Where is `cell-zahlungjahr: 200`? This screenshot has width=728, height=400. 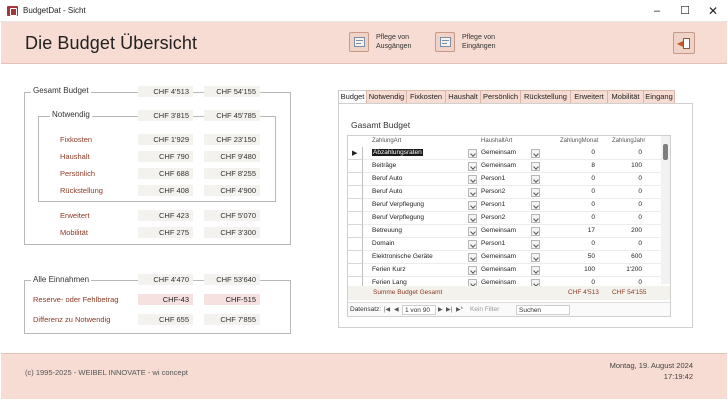
cell-zahlungjahr: 200 is located at coordinates (636, 230).